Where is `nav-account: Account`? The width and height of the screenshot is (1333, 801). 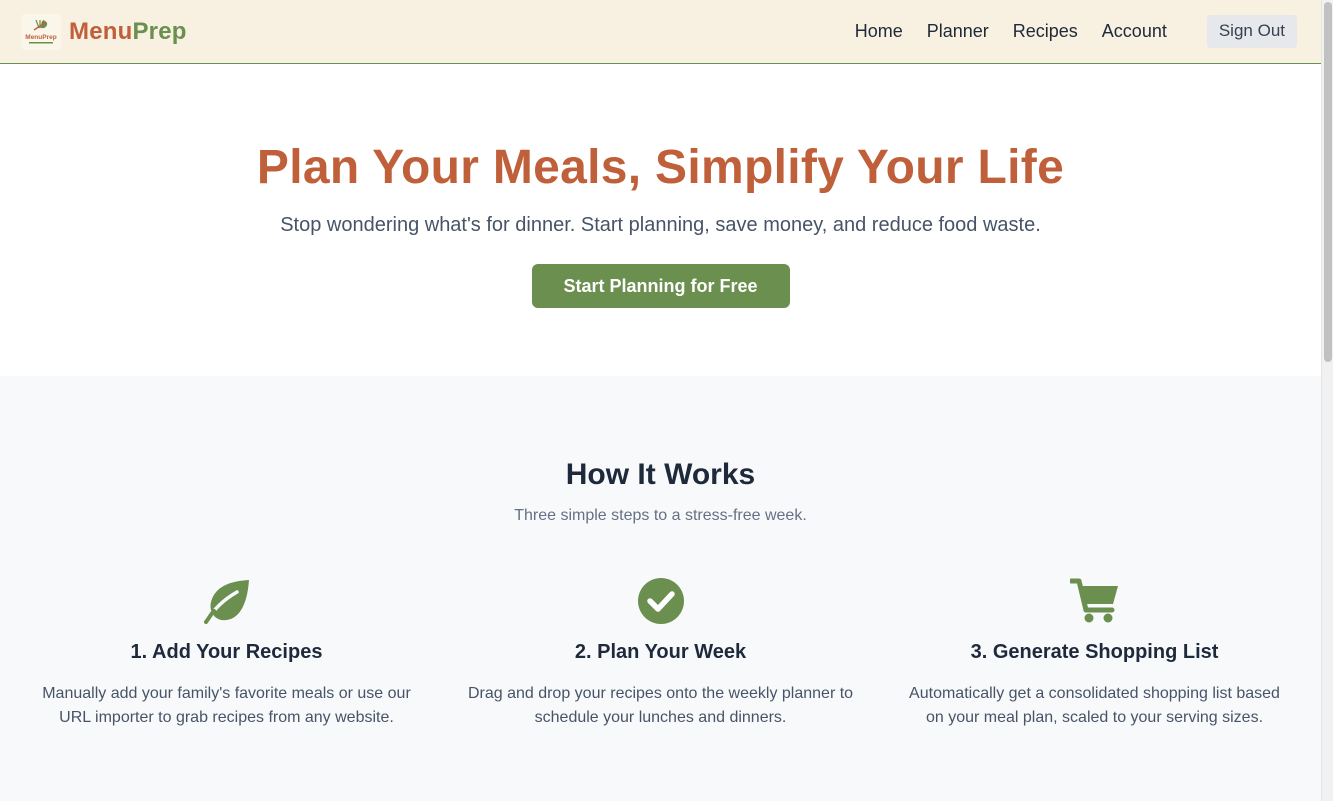 nav-account: Account is located at coordinates (1134, 31).